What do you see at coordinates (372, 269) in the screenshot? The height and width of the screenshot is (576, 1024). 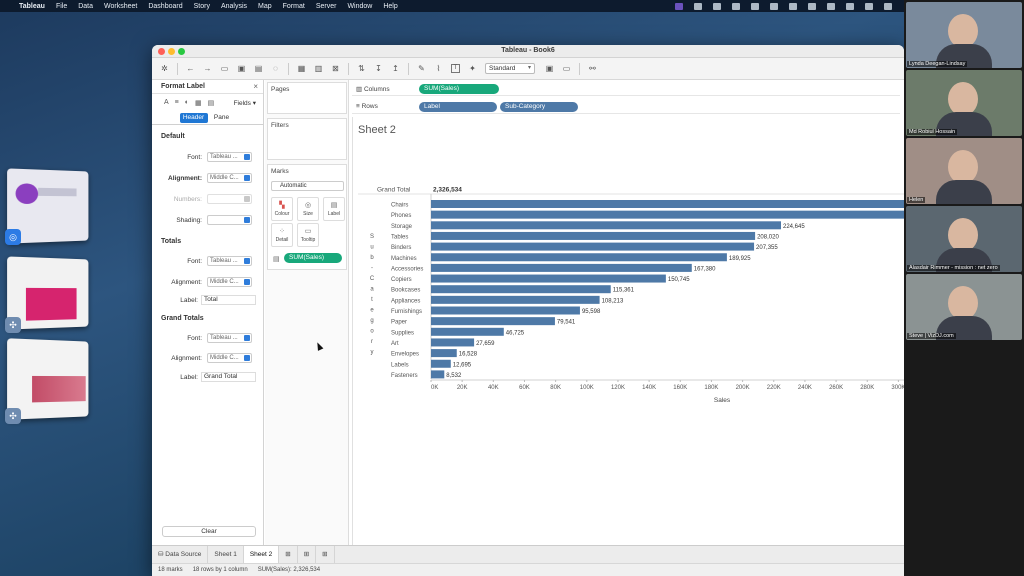 I see `row-header-char: -` at bounding box center [372, 269].